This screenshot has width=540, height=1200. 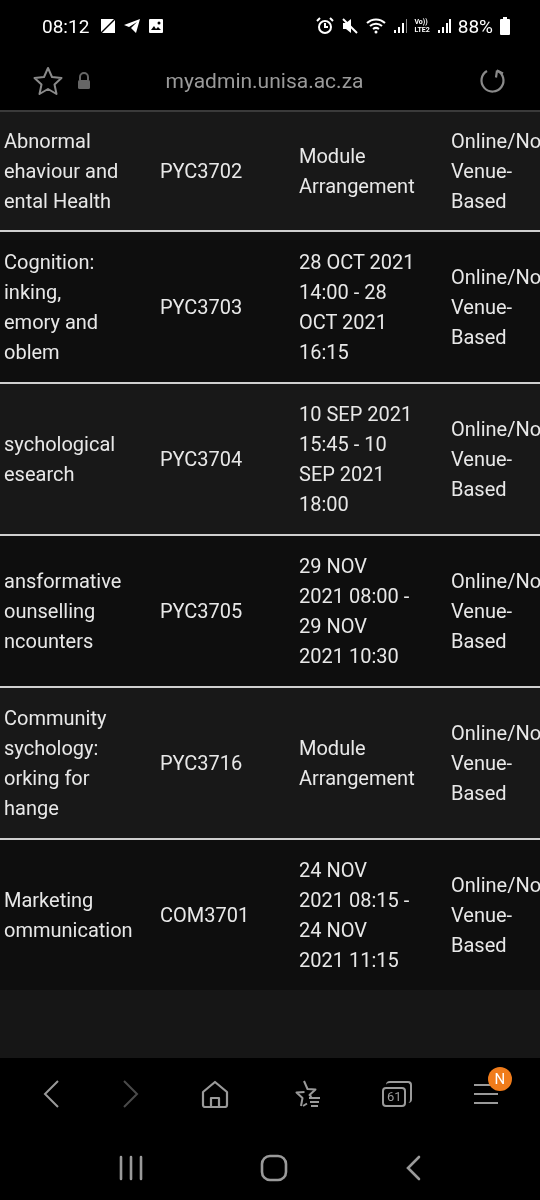 What do you see at coordinates (202, 307) in the screenshot?
I see `table-cell-text: PYC3703` at bounding box center [202, 307].